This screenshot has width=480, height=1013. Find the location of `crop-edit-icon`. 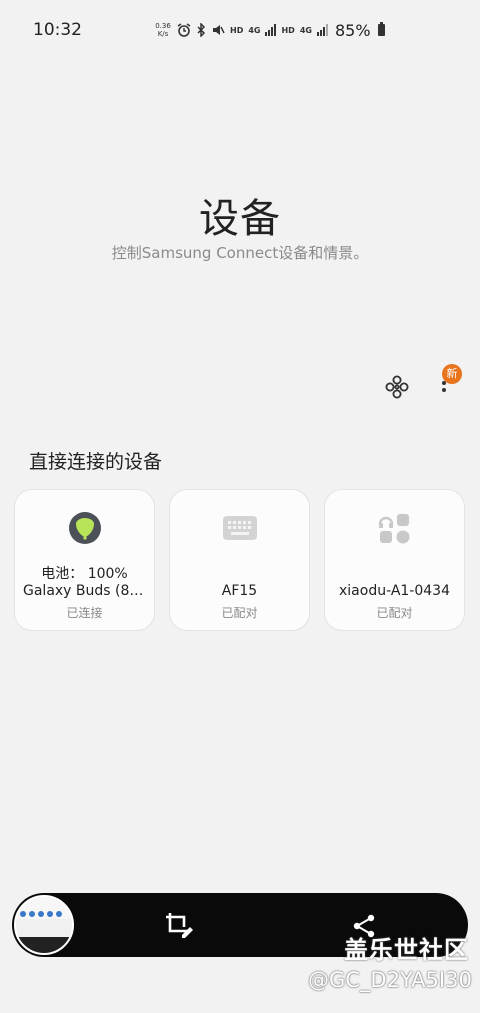

crop-edit-icon is located at coordinates (179, 925).